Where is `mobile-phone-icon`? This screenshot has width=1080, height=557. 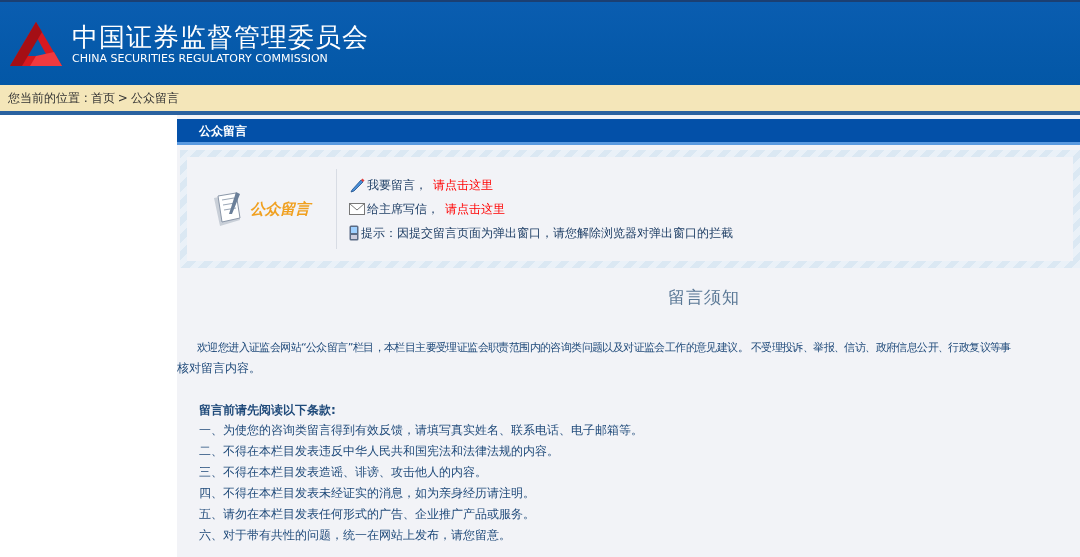 mobile-phone-icon is located at coordinates (354, 233).